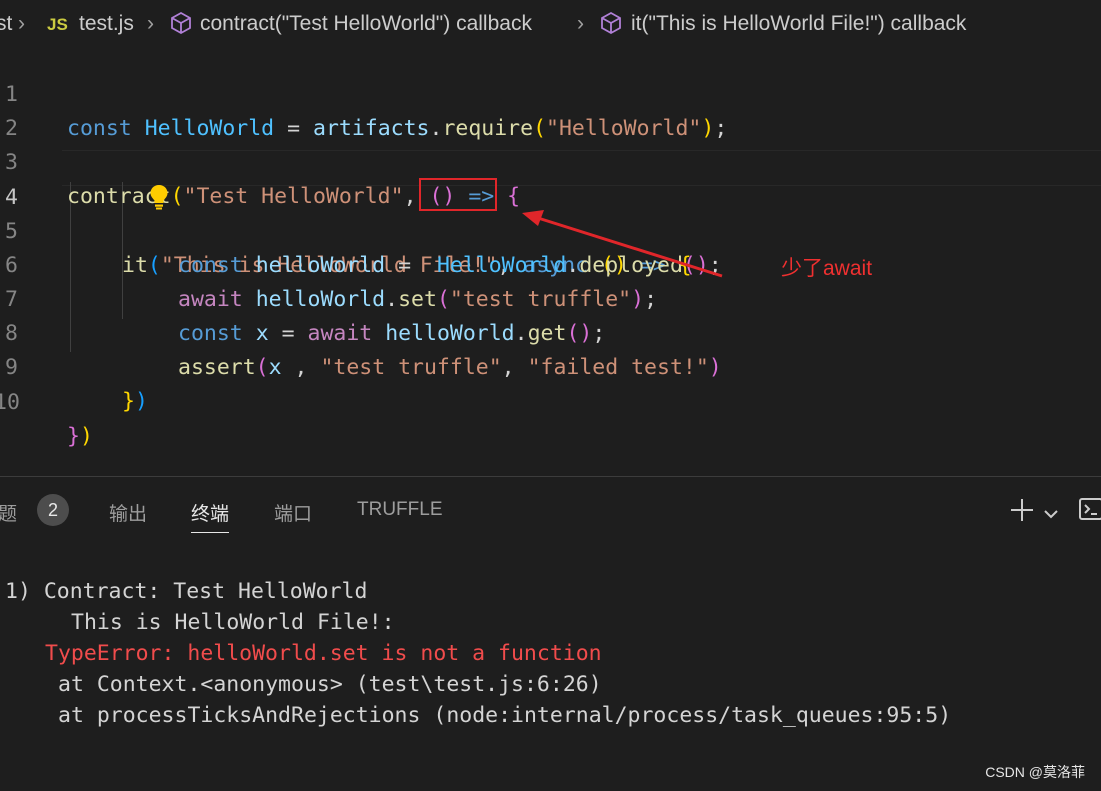 The image size is (1101, 791). What do you see at coordinates (128, 512) in the screenshot?
I see `tab-output: 输出` at bounding box center [128, 512].